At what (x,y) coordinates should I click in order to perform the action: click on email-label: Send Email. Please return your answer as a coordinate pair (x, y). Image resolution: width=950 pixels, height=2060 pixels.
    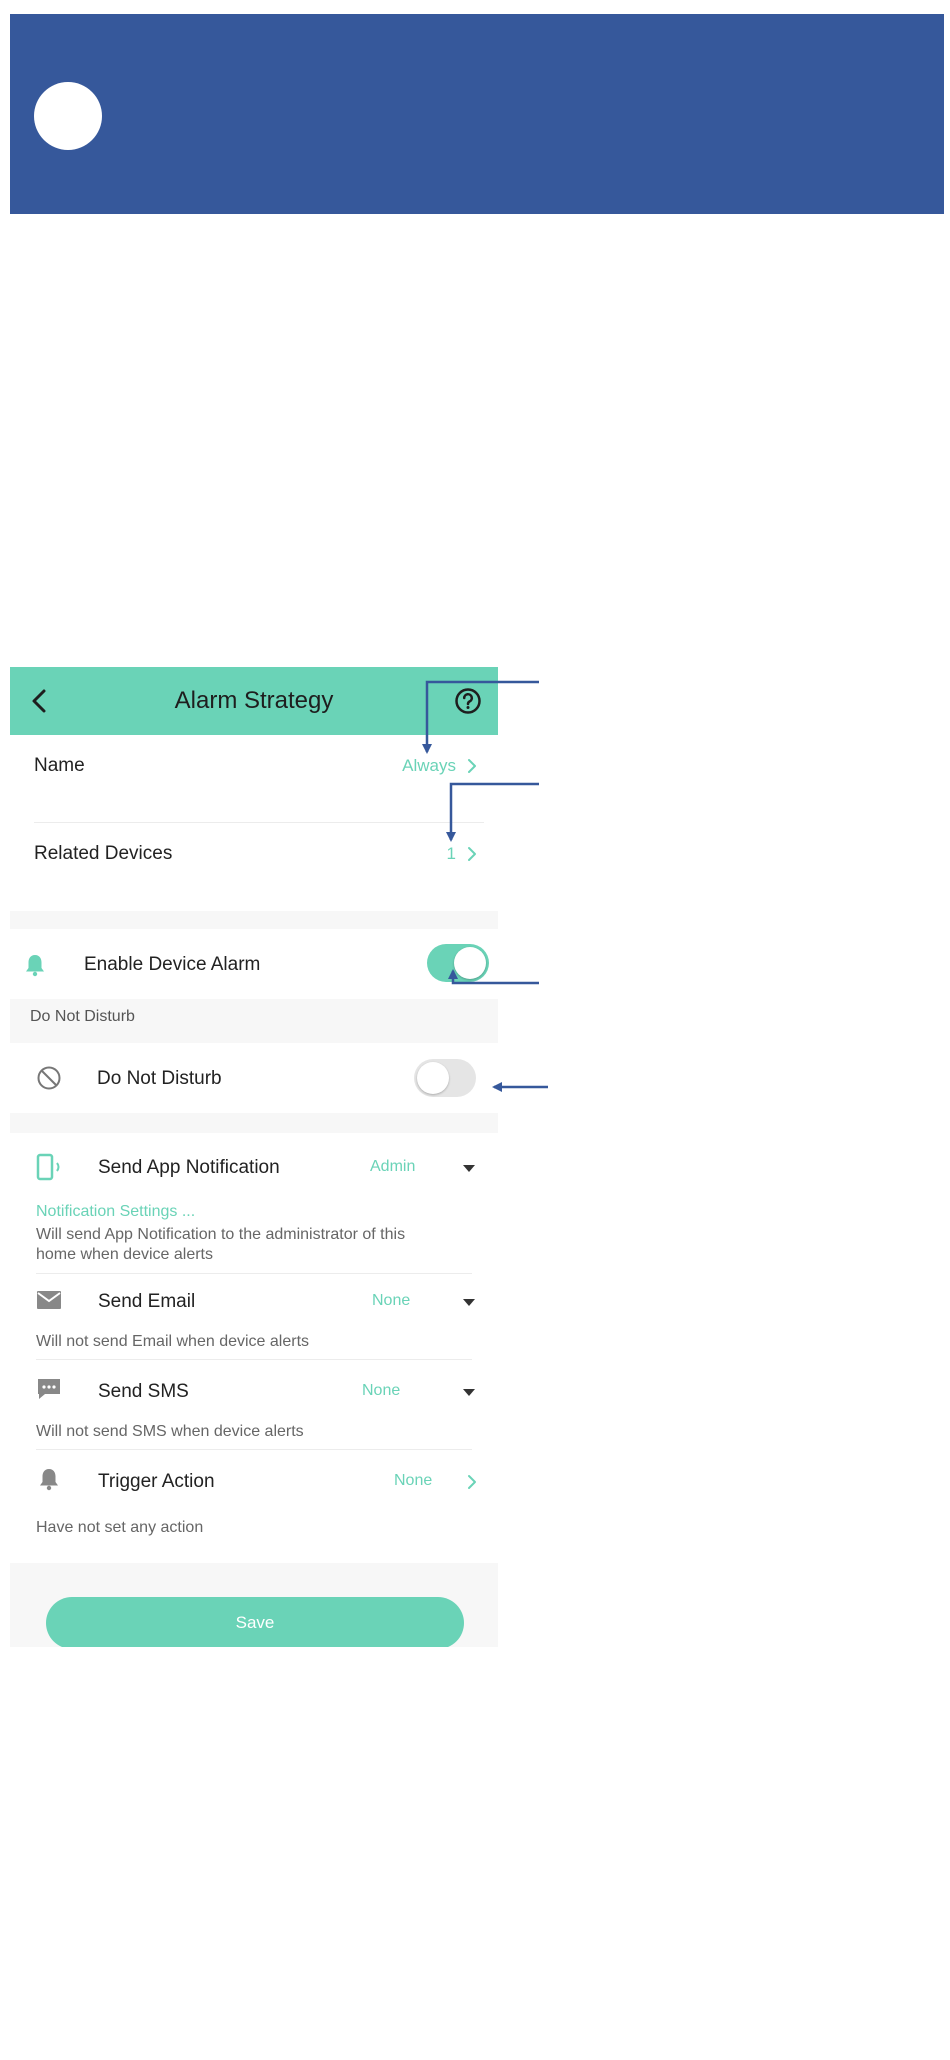
    Looking at the image, I should click on (147, 1301).